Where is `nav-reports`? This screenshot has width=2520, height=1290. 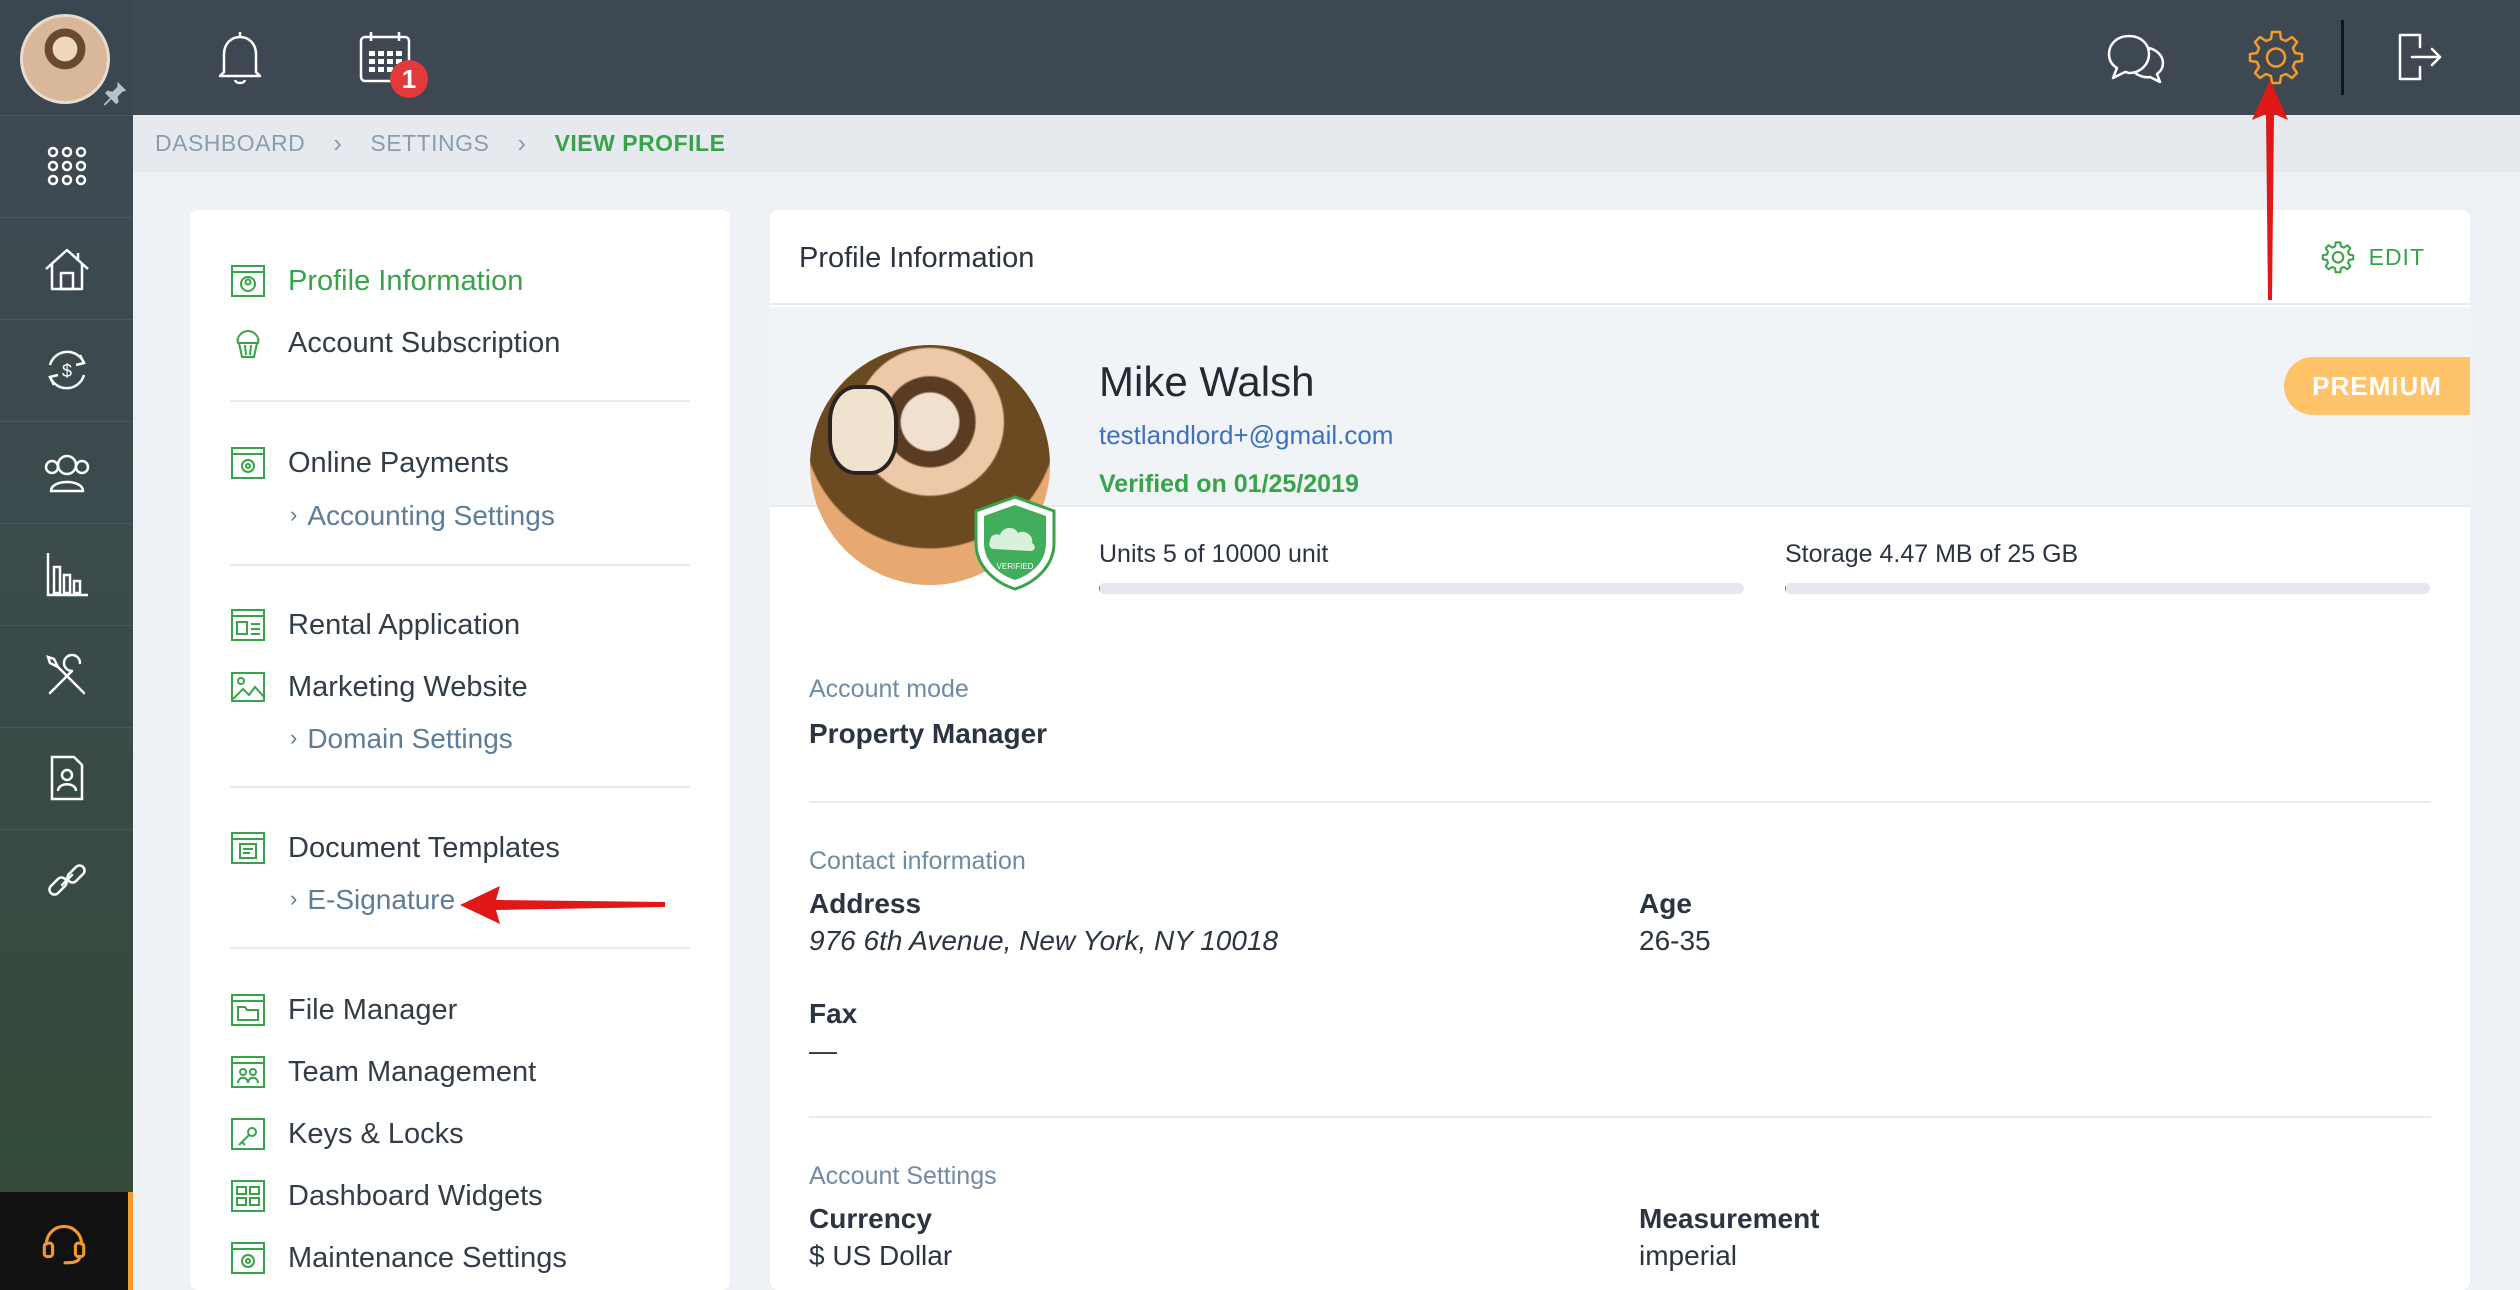
nav-reports is located at coordinates (66, 573).